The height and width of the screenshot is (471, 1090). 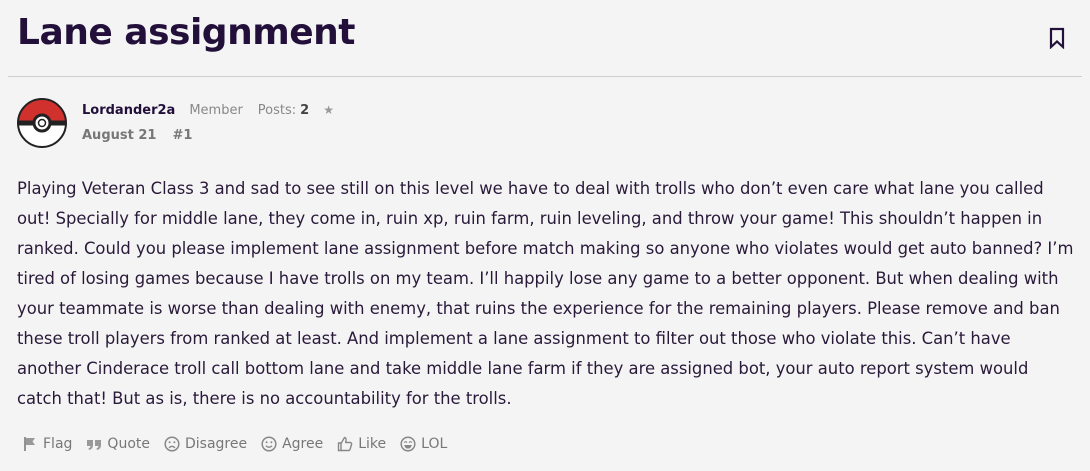 I want to click on pokeball-avatar-icon, so click(x=42, y=123).